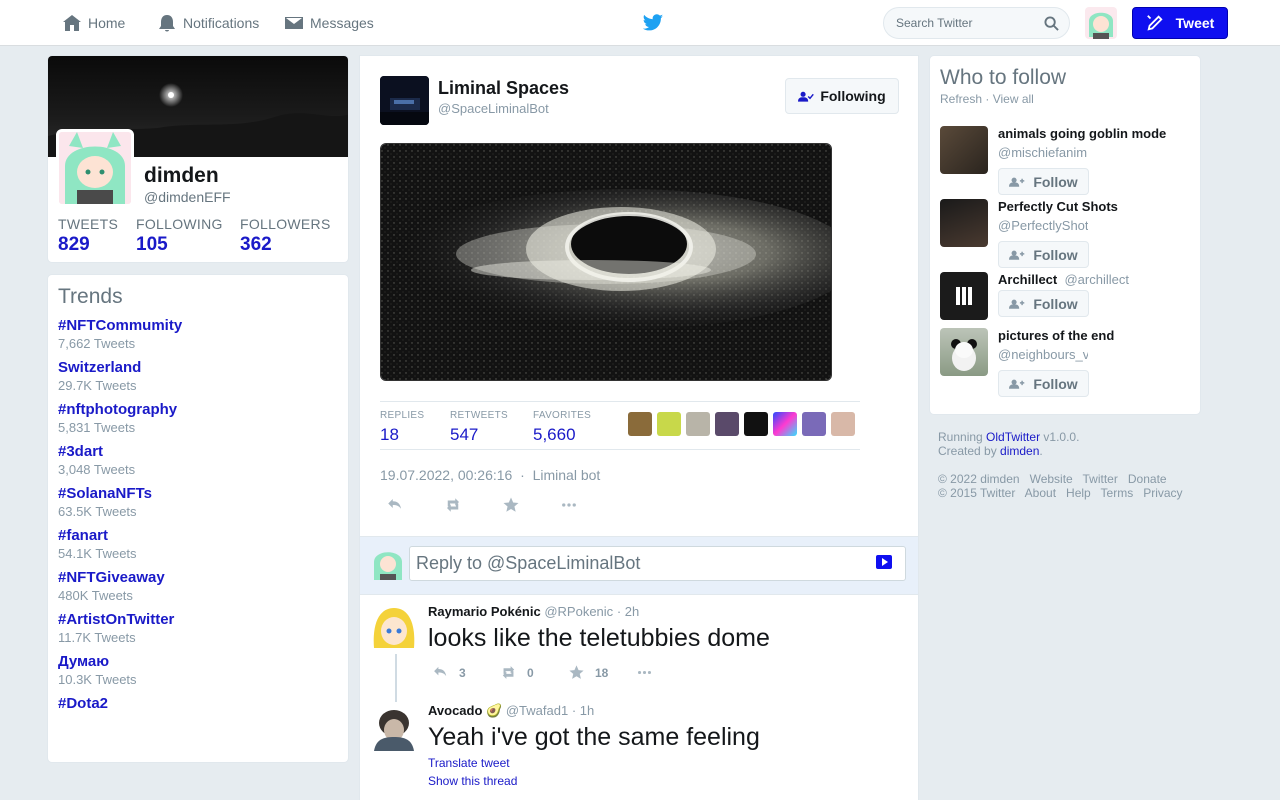 Image resolution: width=1280 pixels, height=800 pixels. What do you see at coordinates (1013, 99) in the screenshot?
I see `view-all-link: View all` at bounding box center [1013, 99].